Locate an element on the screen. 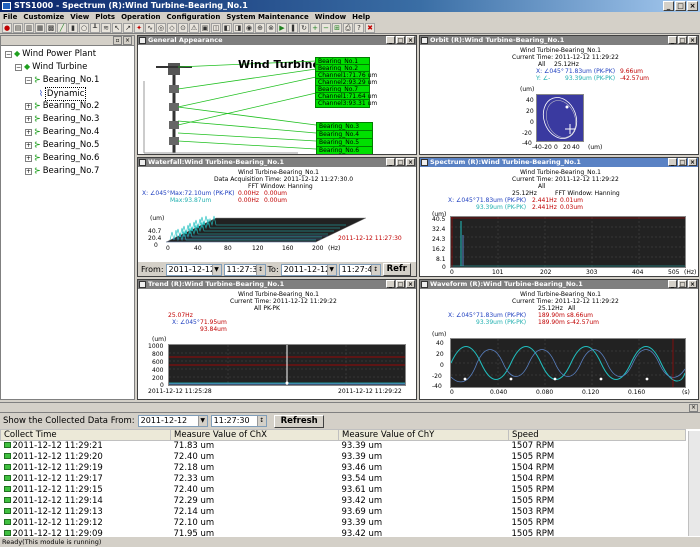  tree-node-bearing-7: + ⊱ Bearing_No.7 is located at coordinates (62, 171).